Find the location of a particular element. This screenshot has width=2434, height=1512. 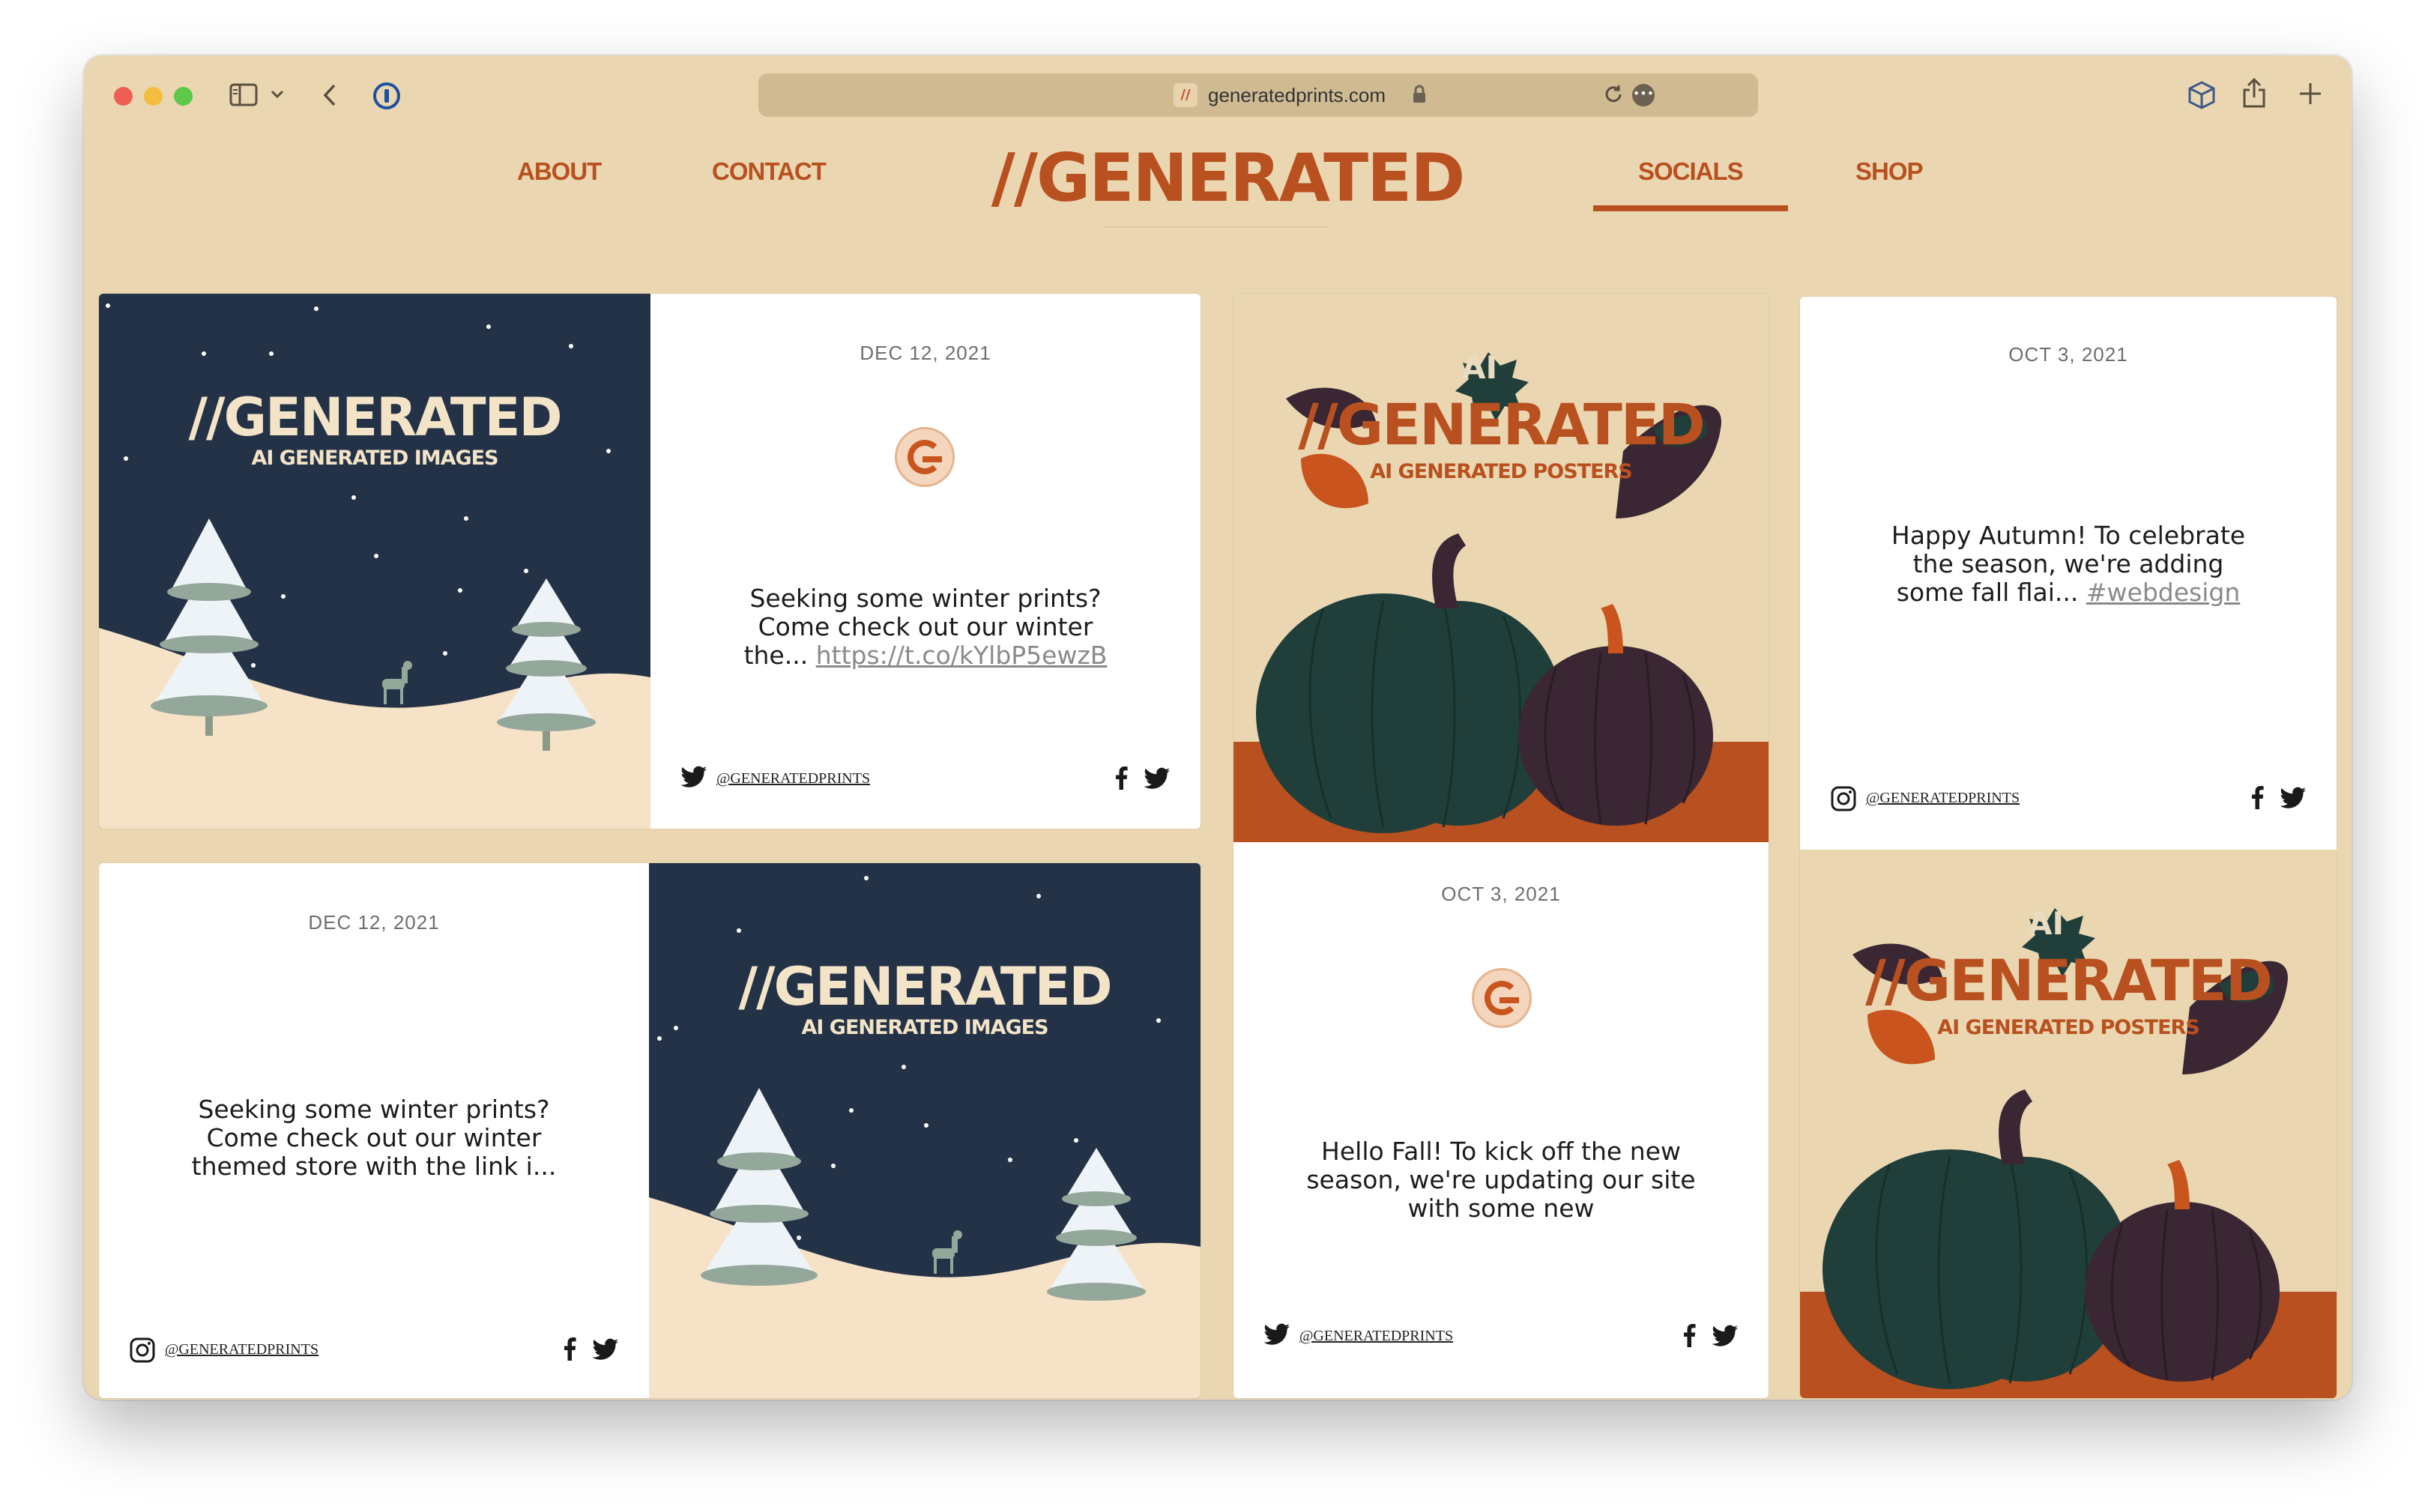

lock-icon is located at coordinates (1419, 96).